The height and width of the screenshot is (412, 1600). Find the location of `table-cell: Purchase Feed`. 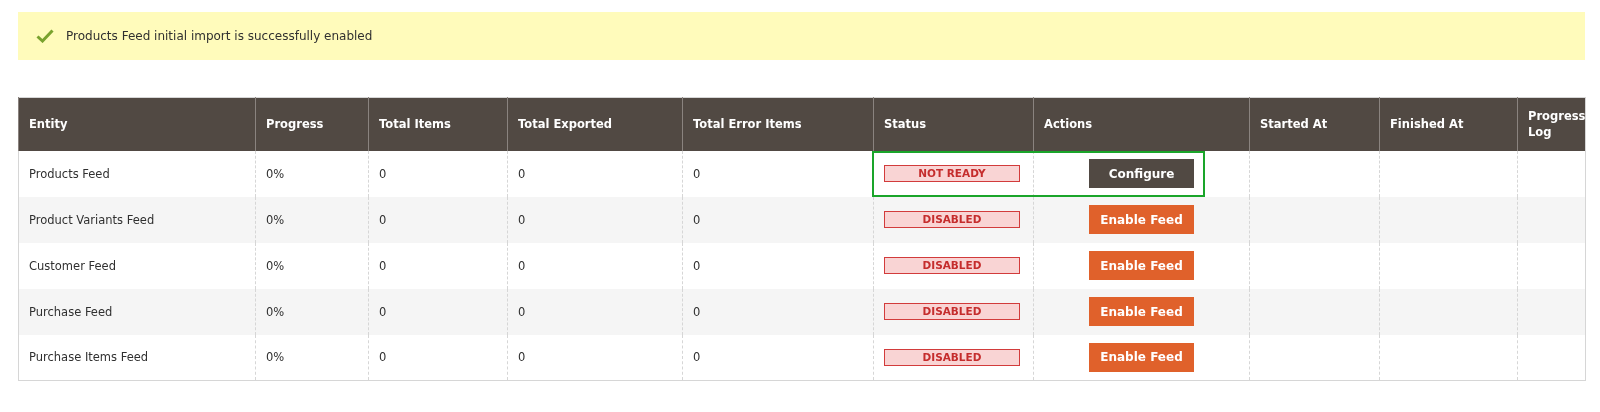

table-cell: Purchase Feed is located at coordinates (137, 311).